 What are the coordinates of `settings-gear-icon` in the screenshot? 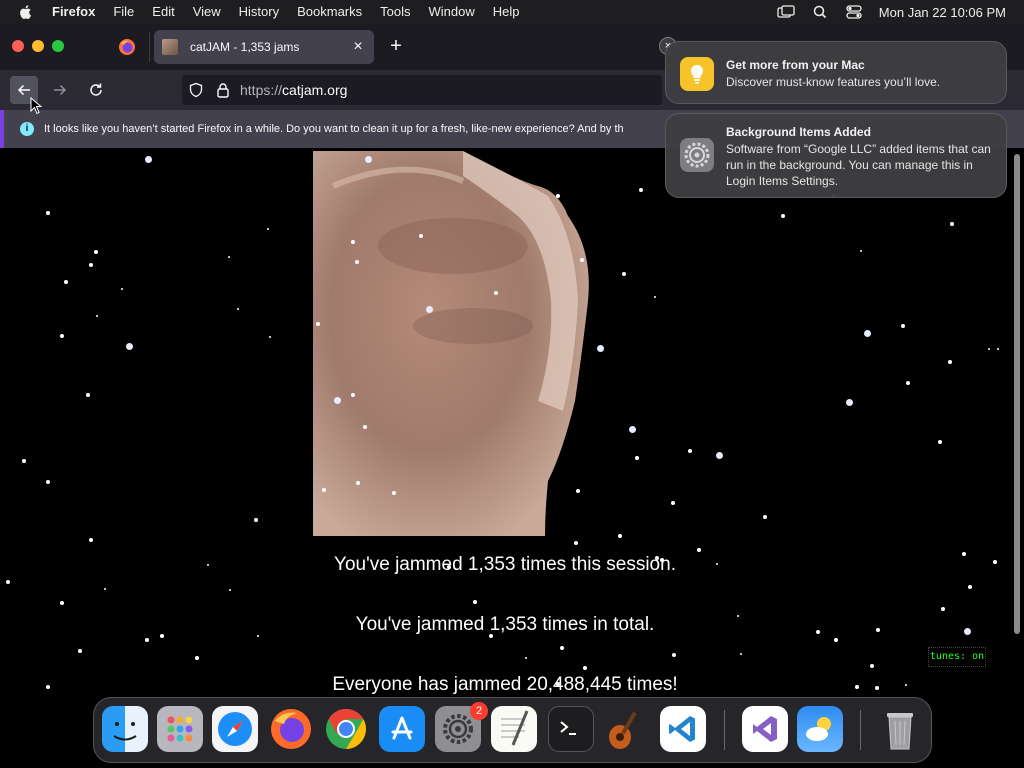 It's located at (458, 729).